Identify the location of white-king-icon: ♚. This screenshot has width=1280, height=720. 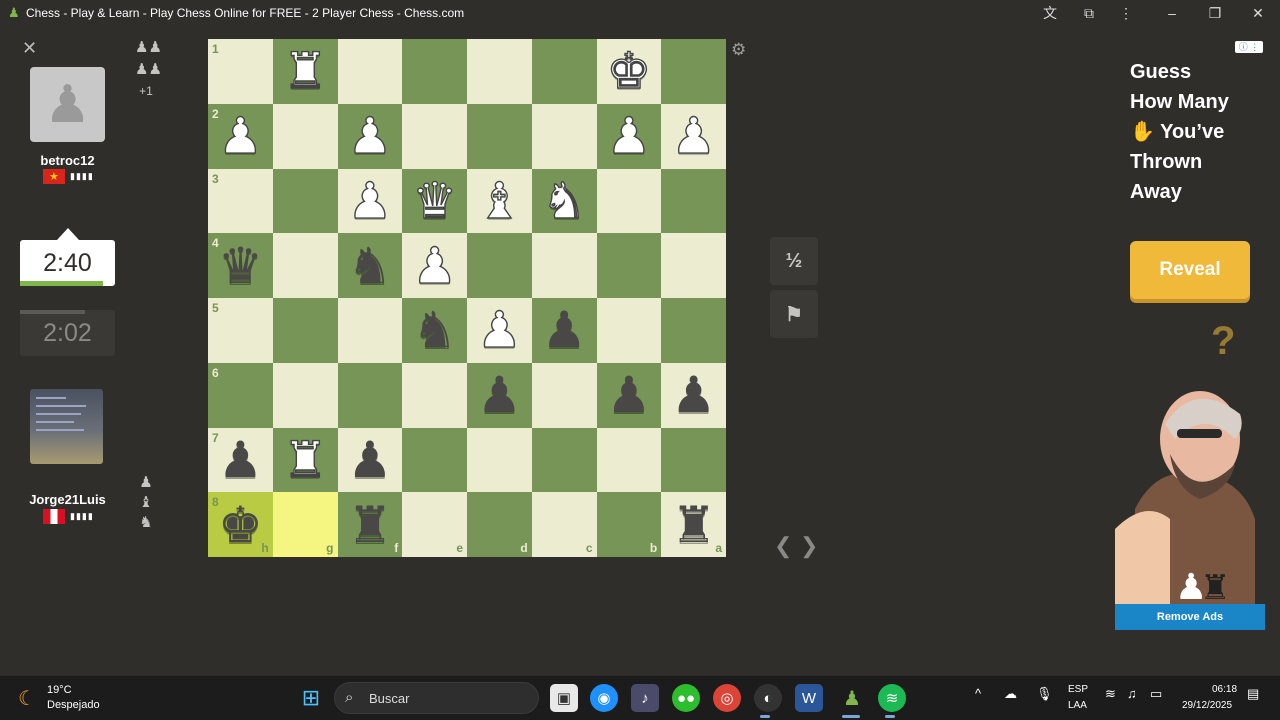
(629, 71).